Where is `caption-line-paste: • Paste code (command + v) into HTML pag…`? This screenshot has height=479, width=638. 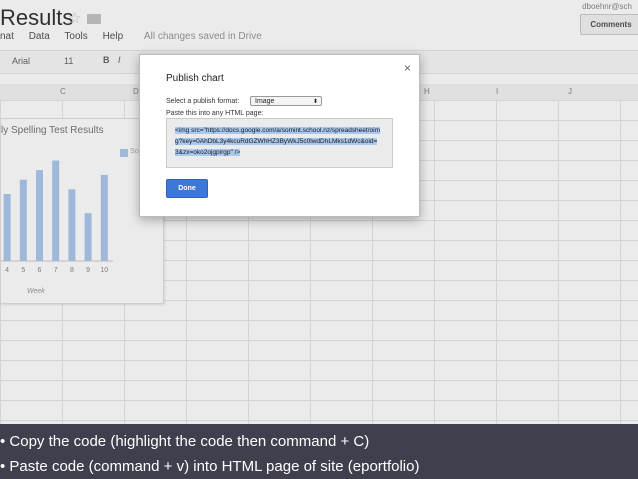 caption-line-paste: • Paste code (command + v) into HTML pag… is located at coordinates (210, 466).